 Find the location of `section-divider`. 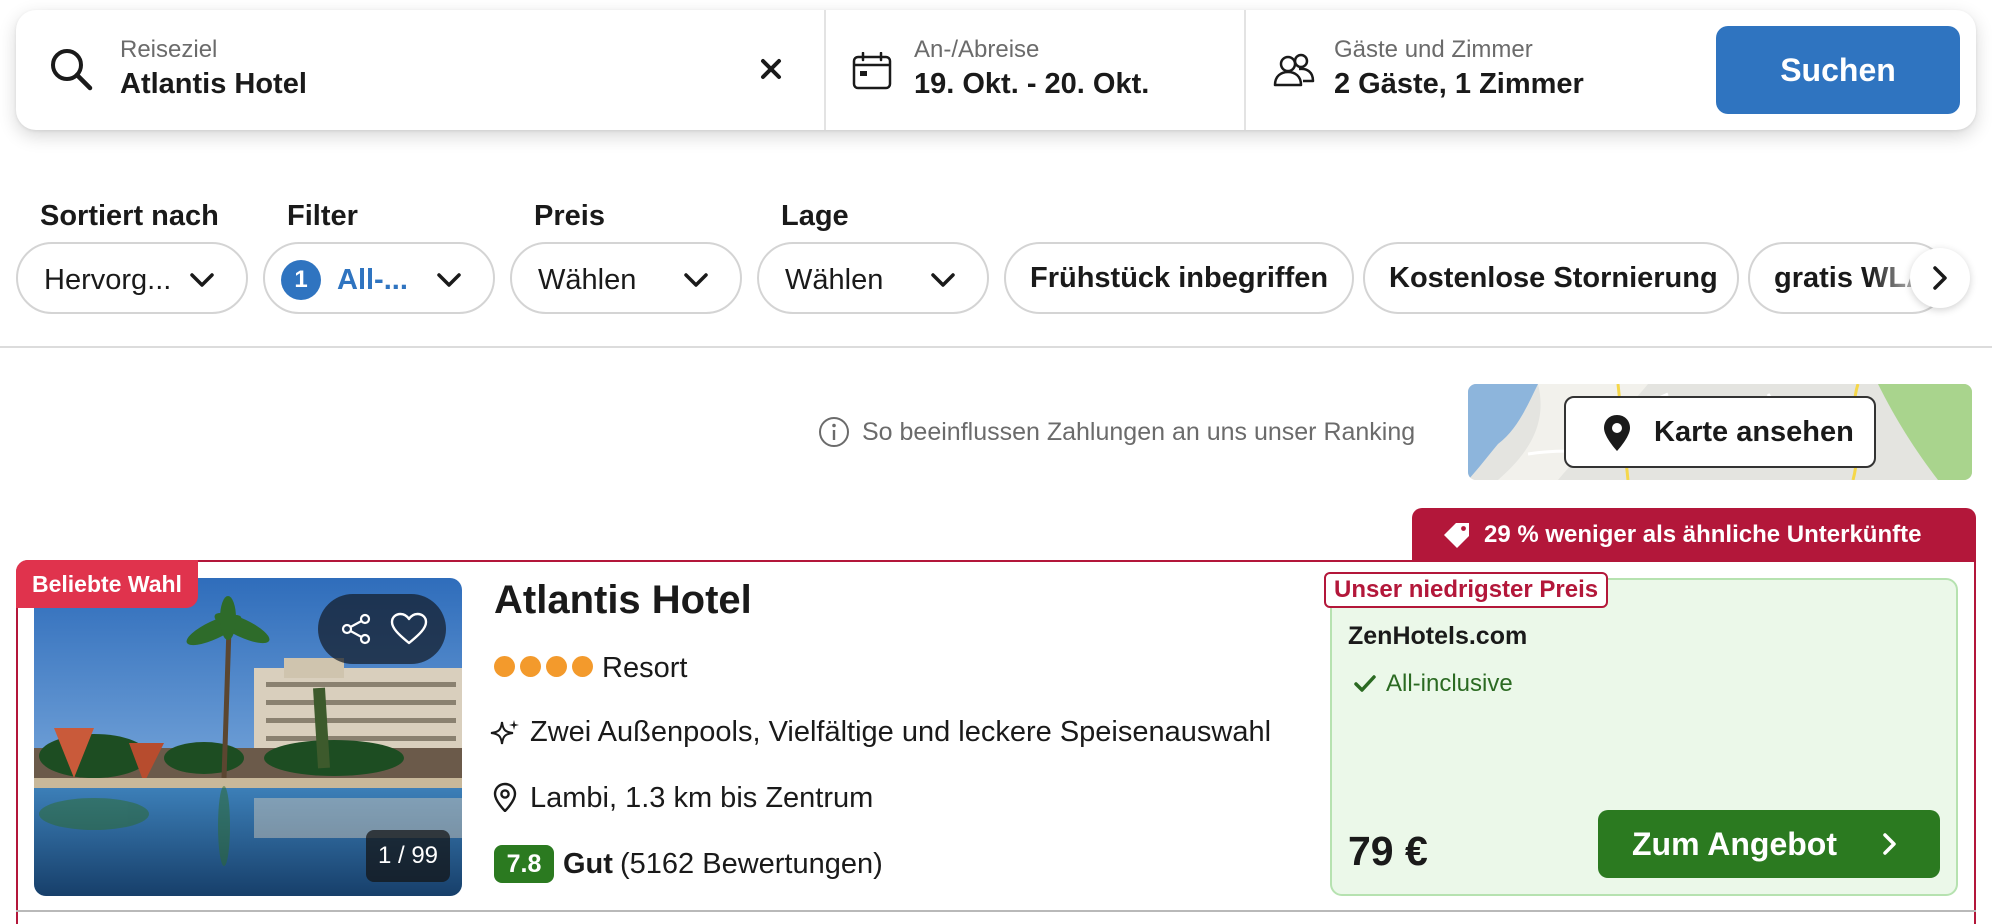

section-divider is located at coordinates (996, 347).